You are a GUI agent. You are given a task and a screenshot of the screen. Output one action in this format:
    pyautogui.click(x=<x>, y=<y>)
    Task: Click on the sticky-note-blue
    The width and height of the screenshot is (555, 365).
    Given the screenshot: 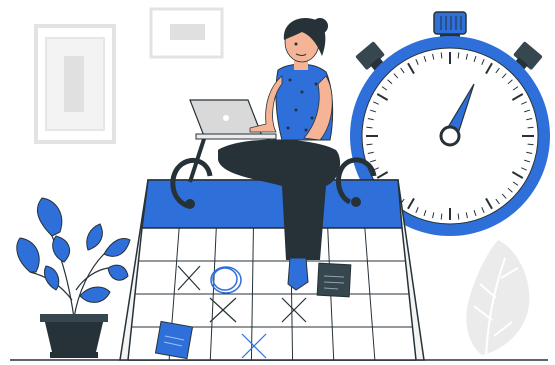 What is the action you would take?
    pyautogui.click(x=174, y=340)
    